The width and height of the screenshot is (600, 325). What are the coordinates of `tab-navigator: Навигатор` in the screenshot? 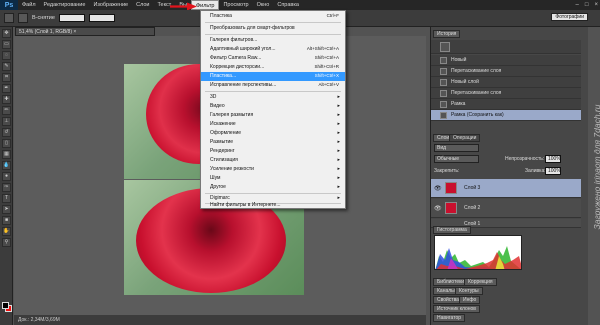 It's located at (449, 318).